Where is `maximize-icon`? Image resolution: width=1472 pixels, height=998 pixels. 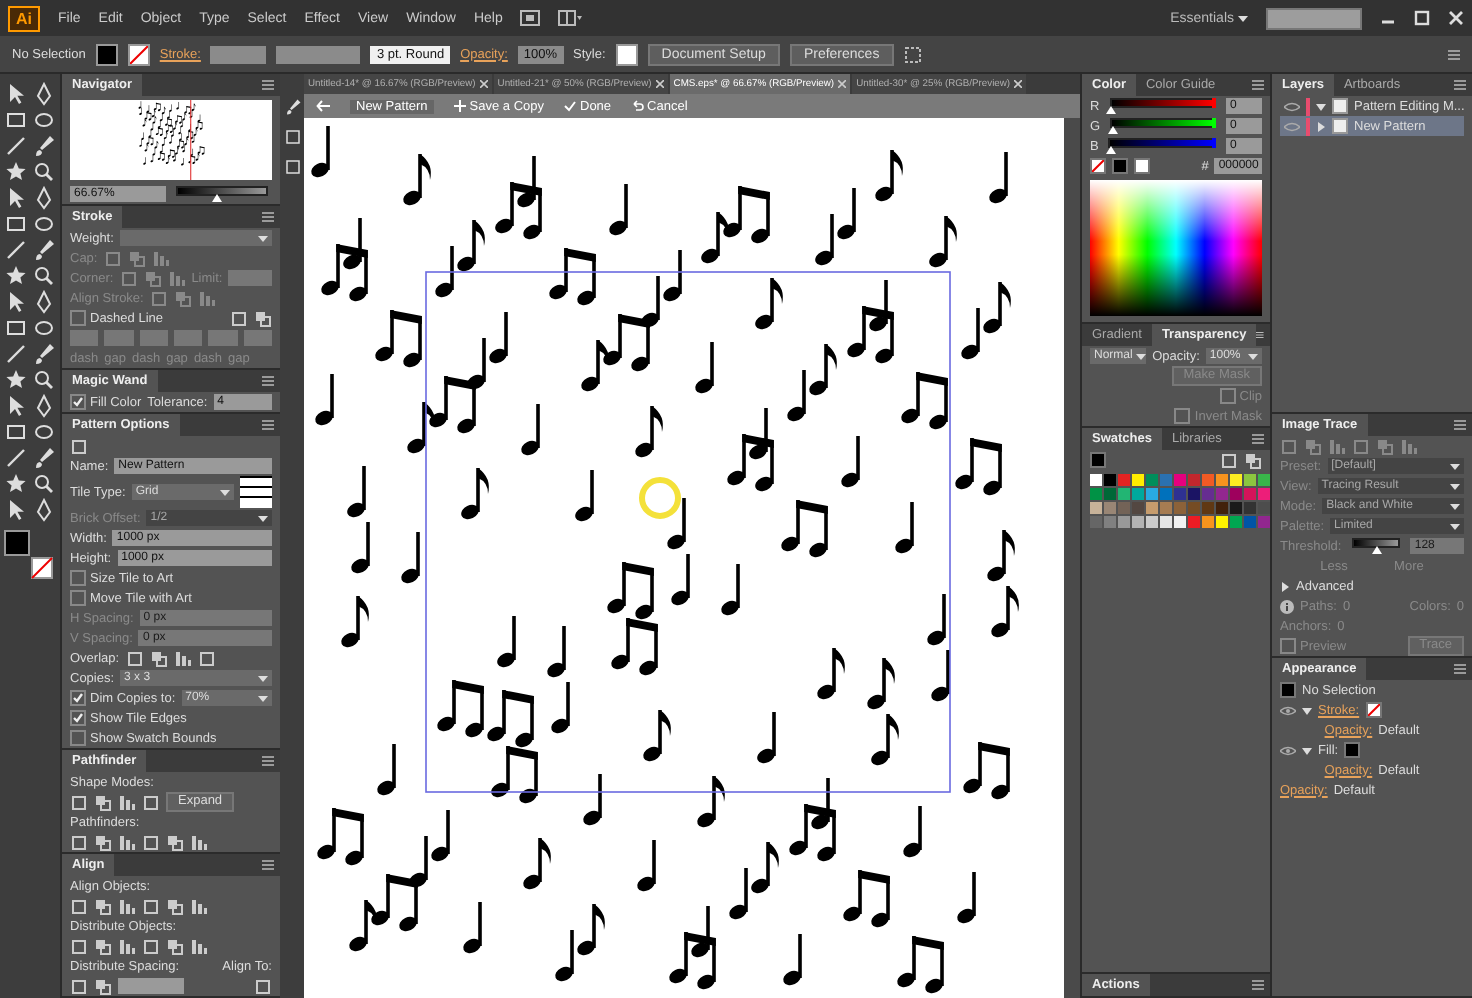 maximize-icon is located at coordinates (1422, 18).